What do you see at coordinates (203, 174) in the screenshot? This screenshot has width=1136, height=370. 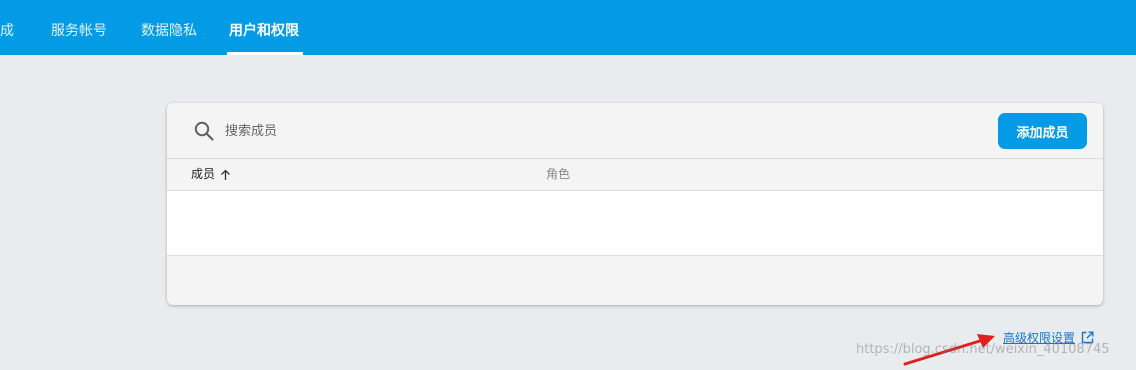 I see `column-header-member-label: 成员` at bounding box center [203, 174].